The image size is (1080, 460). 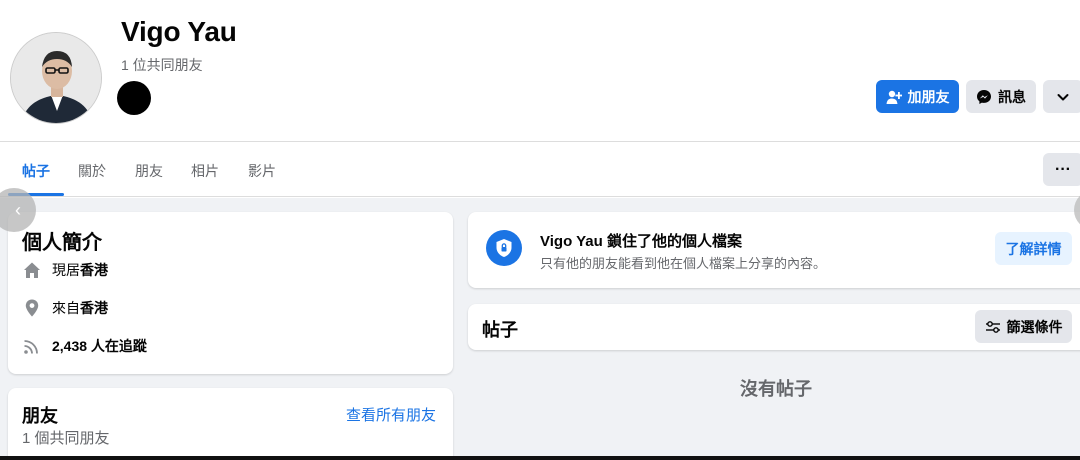 I want to click on intro-card: 個人簡介 現居香港 來自香港 2,438 人在追蹤, so click(x=230, y=293).